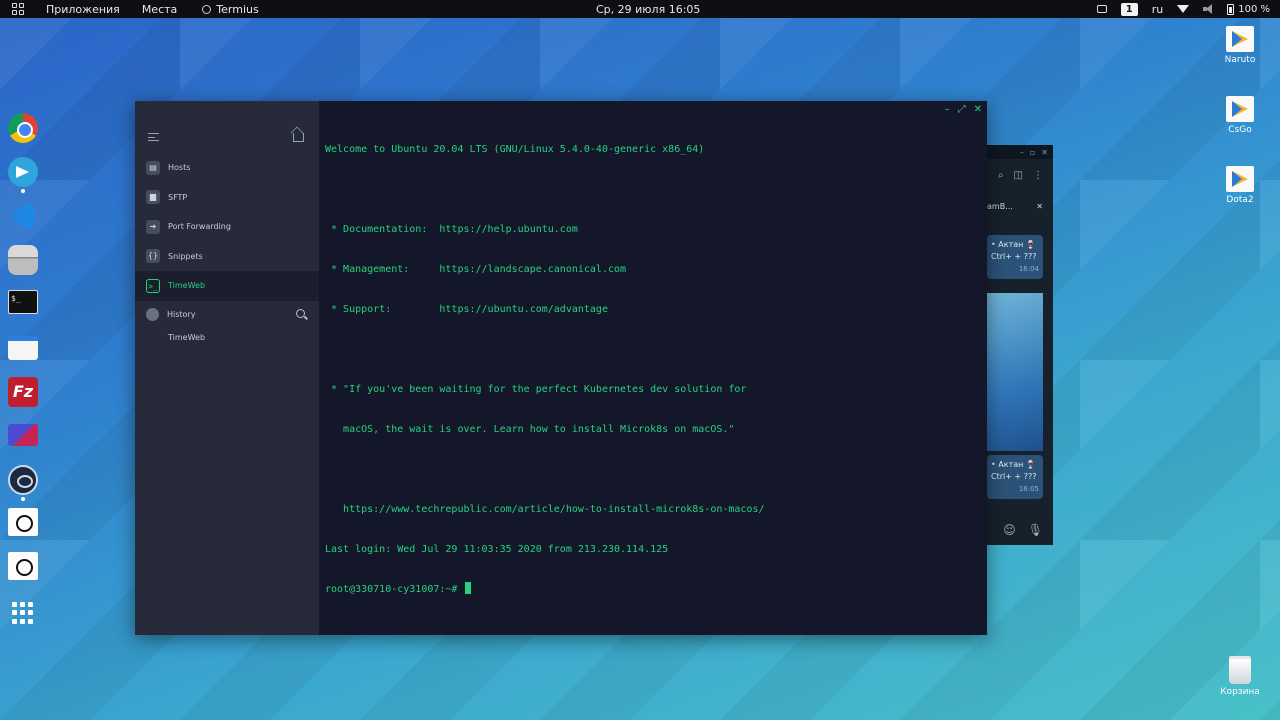 The height and width of the screenshot is (720, 1280). I want to click on volume-icon, so click(1208, 9).